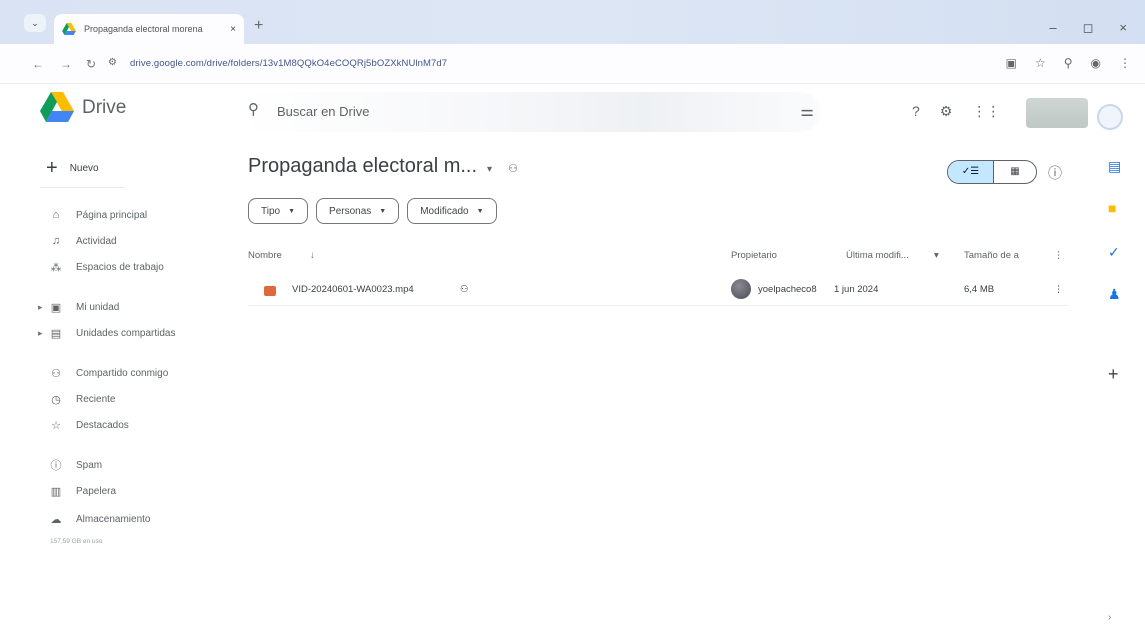 Image resolution: width=1145 pixels, height=642 pixels. I want to click on chip-label: Personas, so click(350, 211).